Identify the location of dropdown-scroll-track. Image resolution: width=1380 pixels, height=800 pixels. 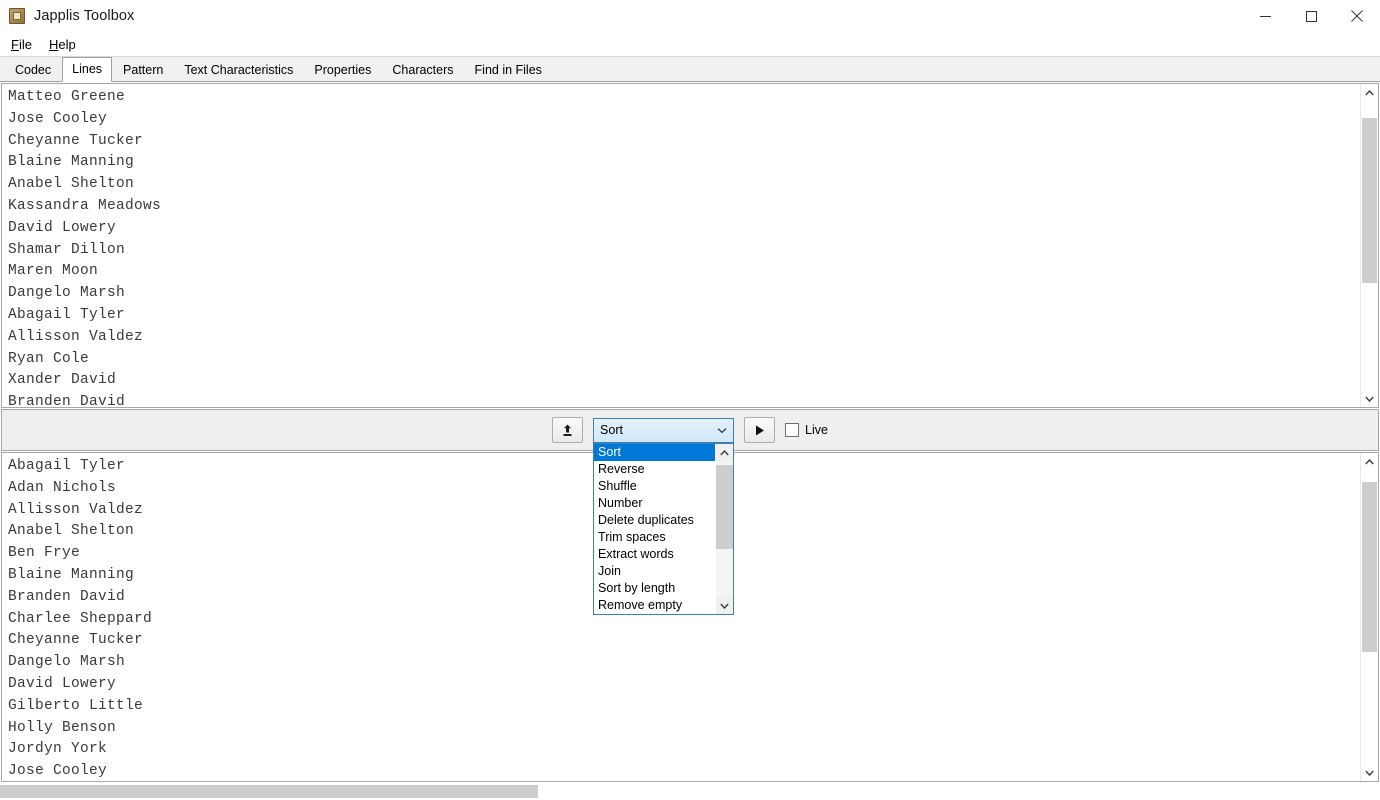
(725, 529).